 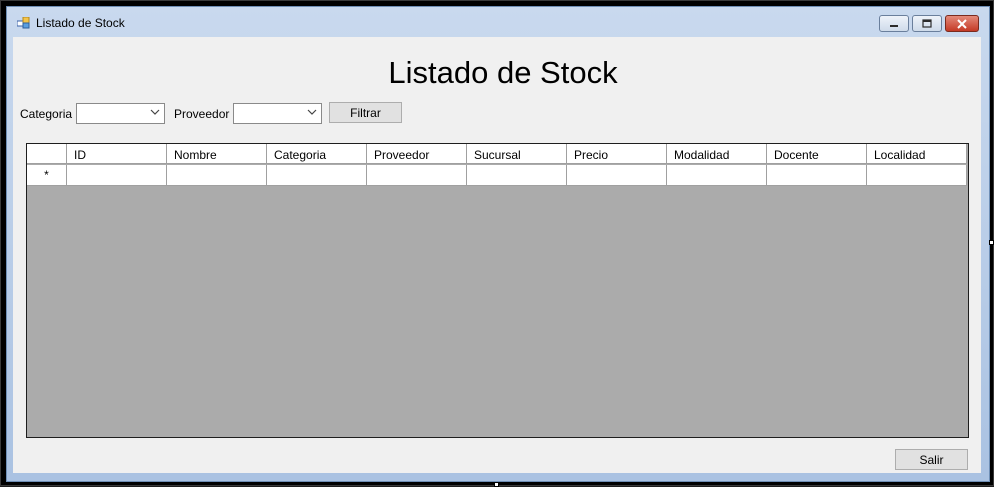 I want to click on column-header-localidad: Localidad, so click(x=917, y=154).